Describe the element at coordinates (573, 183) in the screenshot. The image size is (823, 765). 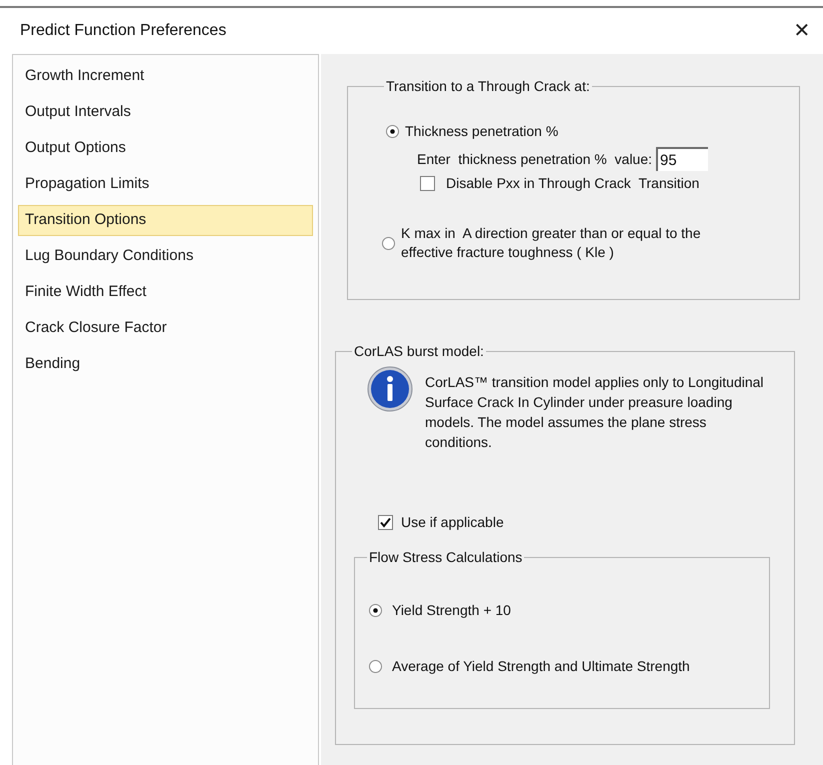
I see `option-label: Disable Pxx in Through Crack Transition` at that location.